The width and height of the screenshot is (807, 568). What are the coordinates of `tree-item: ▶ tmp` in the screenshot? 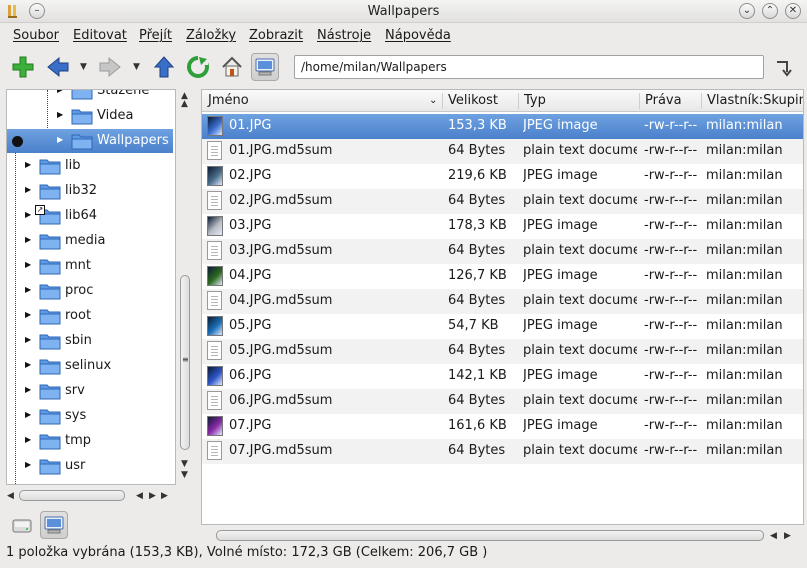 It's located at (91, 441).